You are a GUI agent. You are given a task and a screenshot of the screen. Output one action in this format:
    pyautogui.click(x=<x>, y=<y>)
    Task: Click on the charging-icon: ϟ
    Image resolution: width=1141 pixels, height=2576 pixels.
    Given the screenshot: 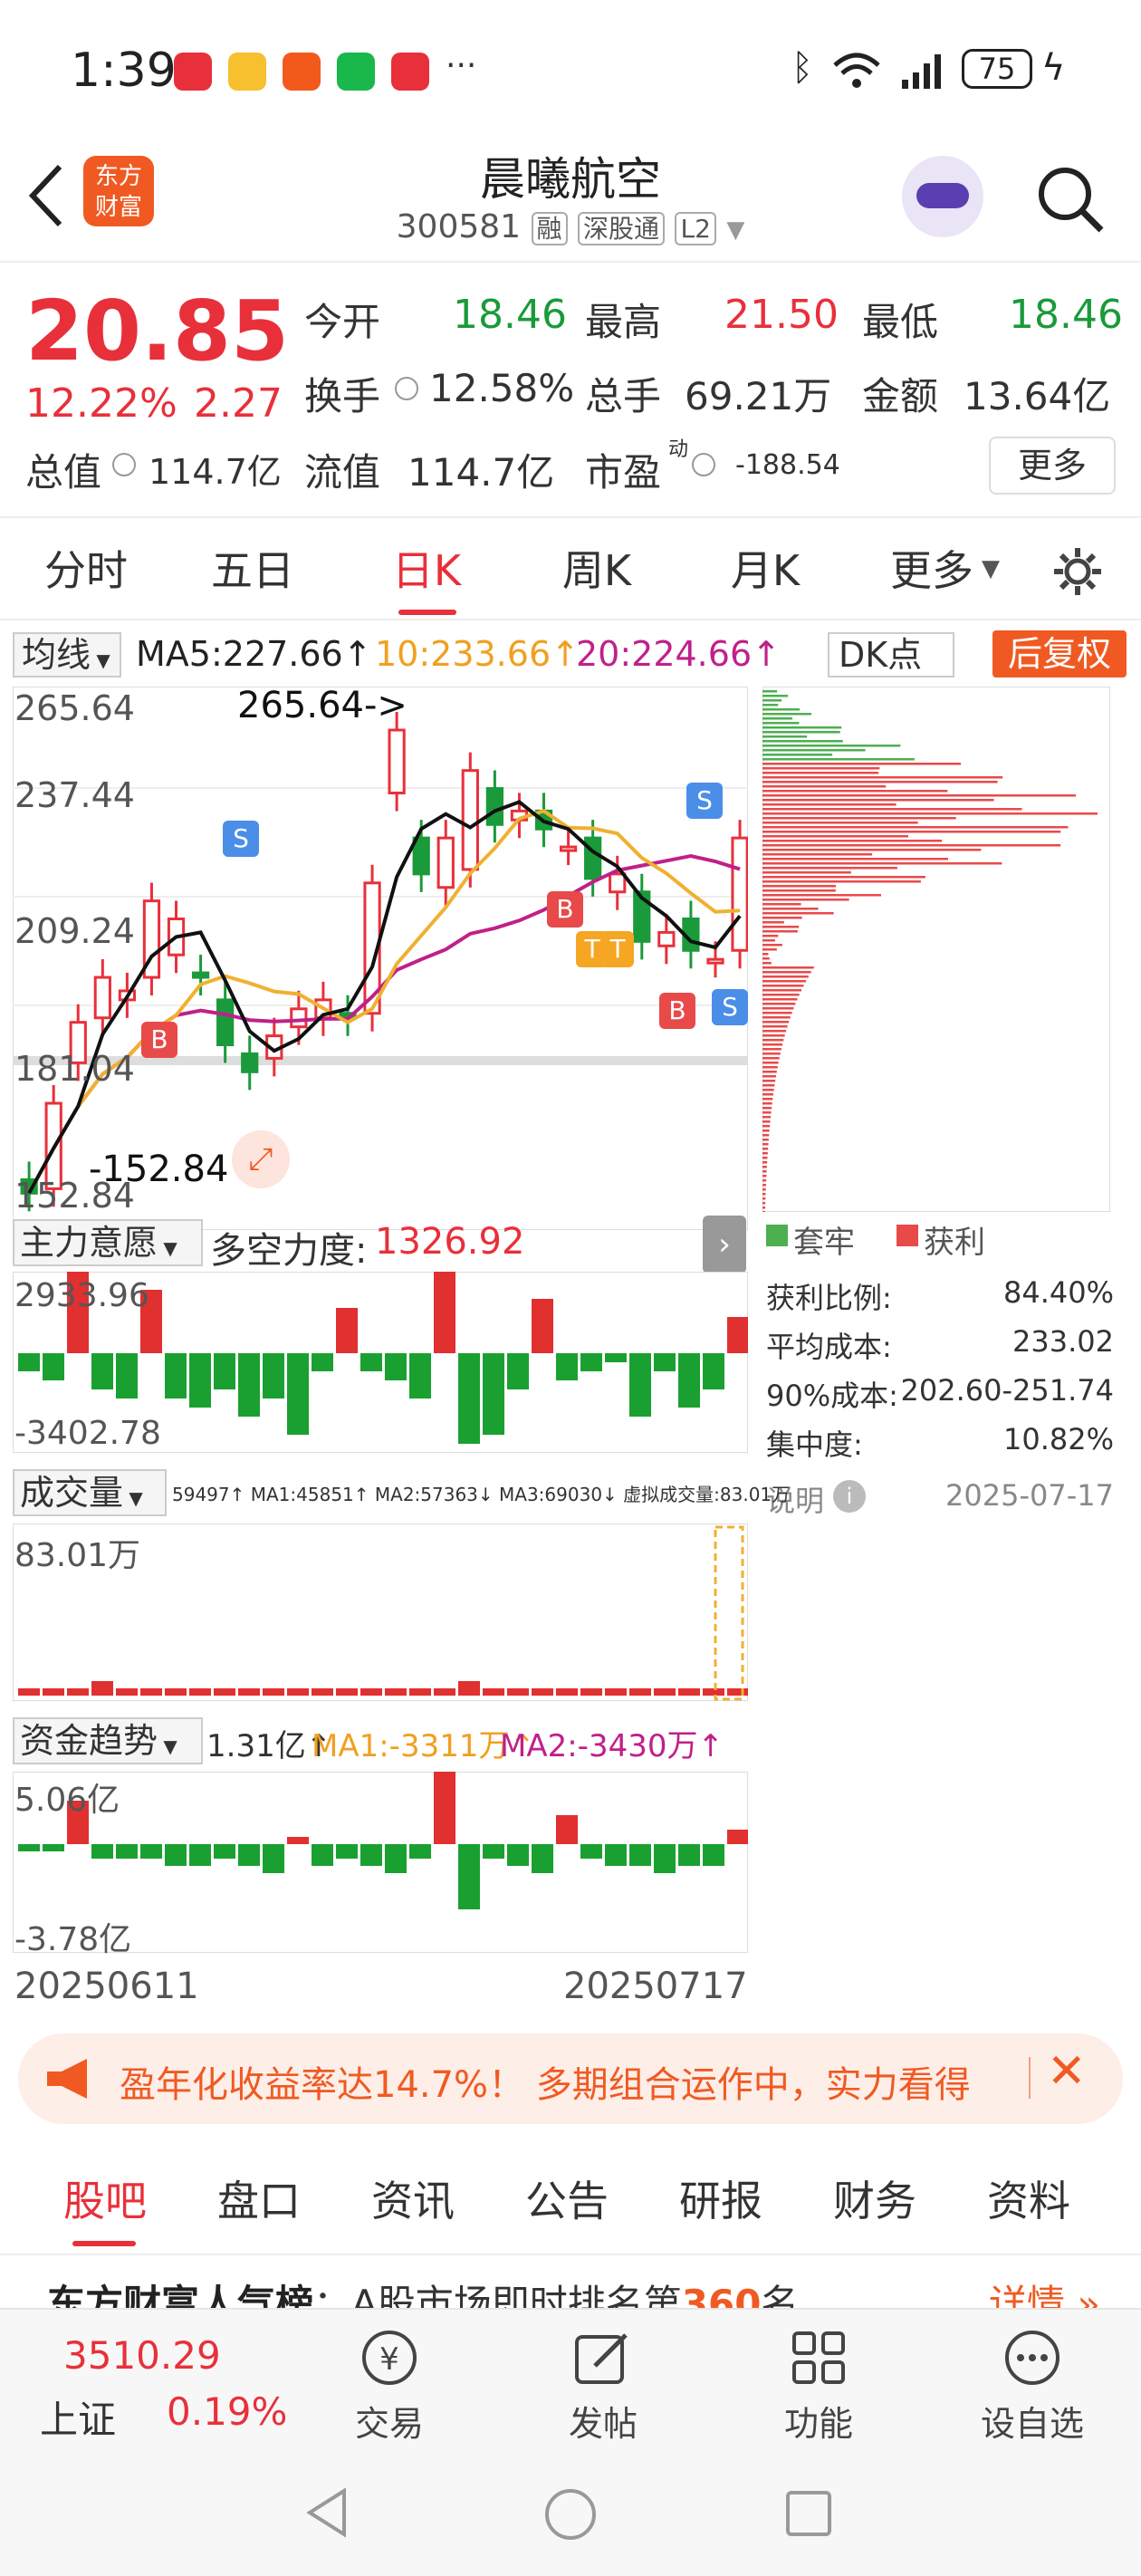 What is the action you would take?
    pyautogui.click(x=1053, y=68)
    